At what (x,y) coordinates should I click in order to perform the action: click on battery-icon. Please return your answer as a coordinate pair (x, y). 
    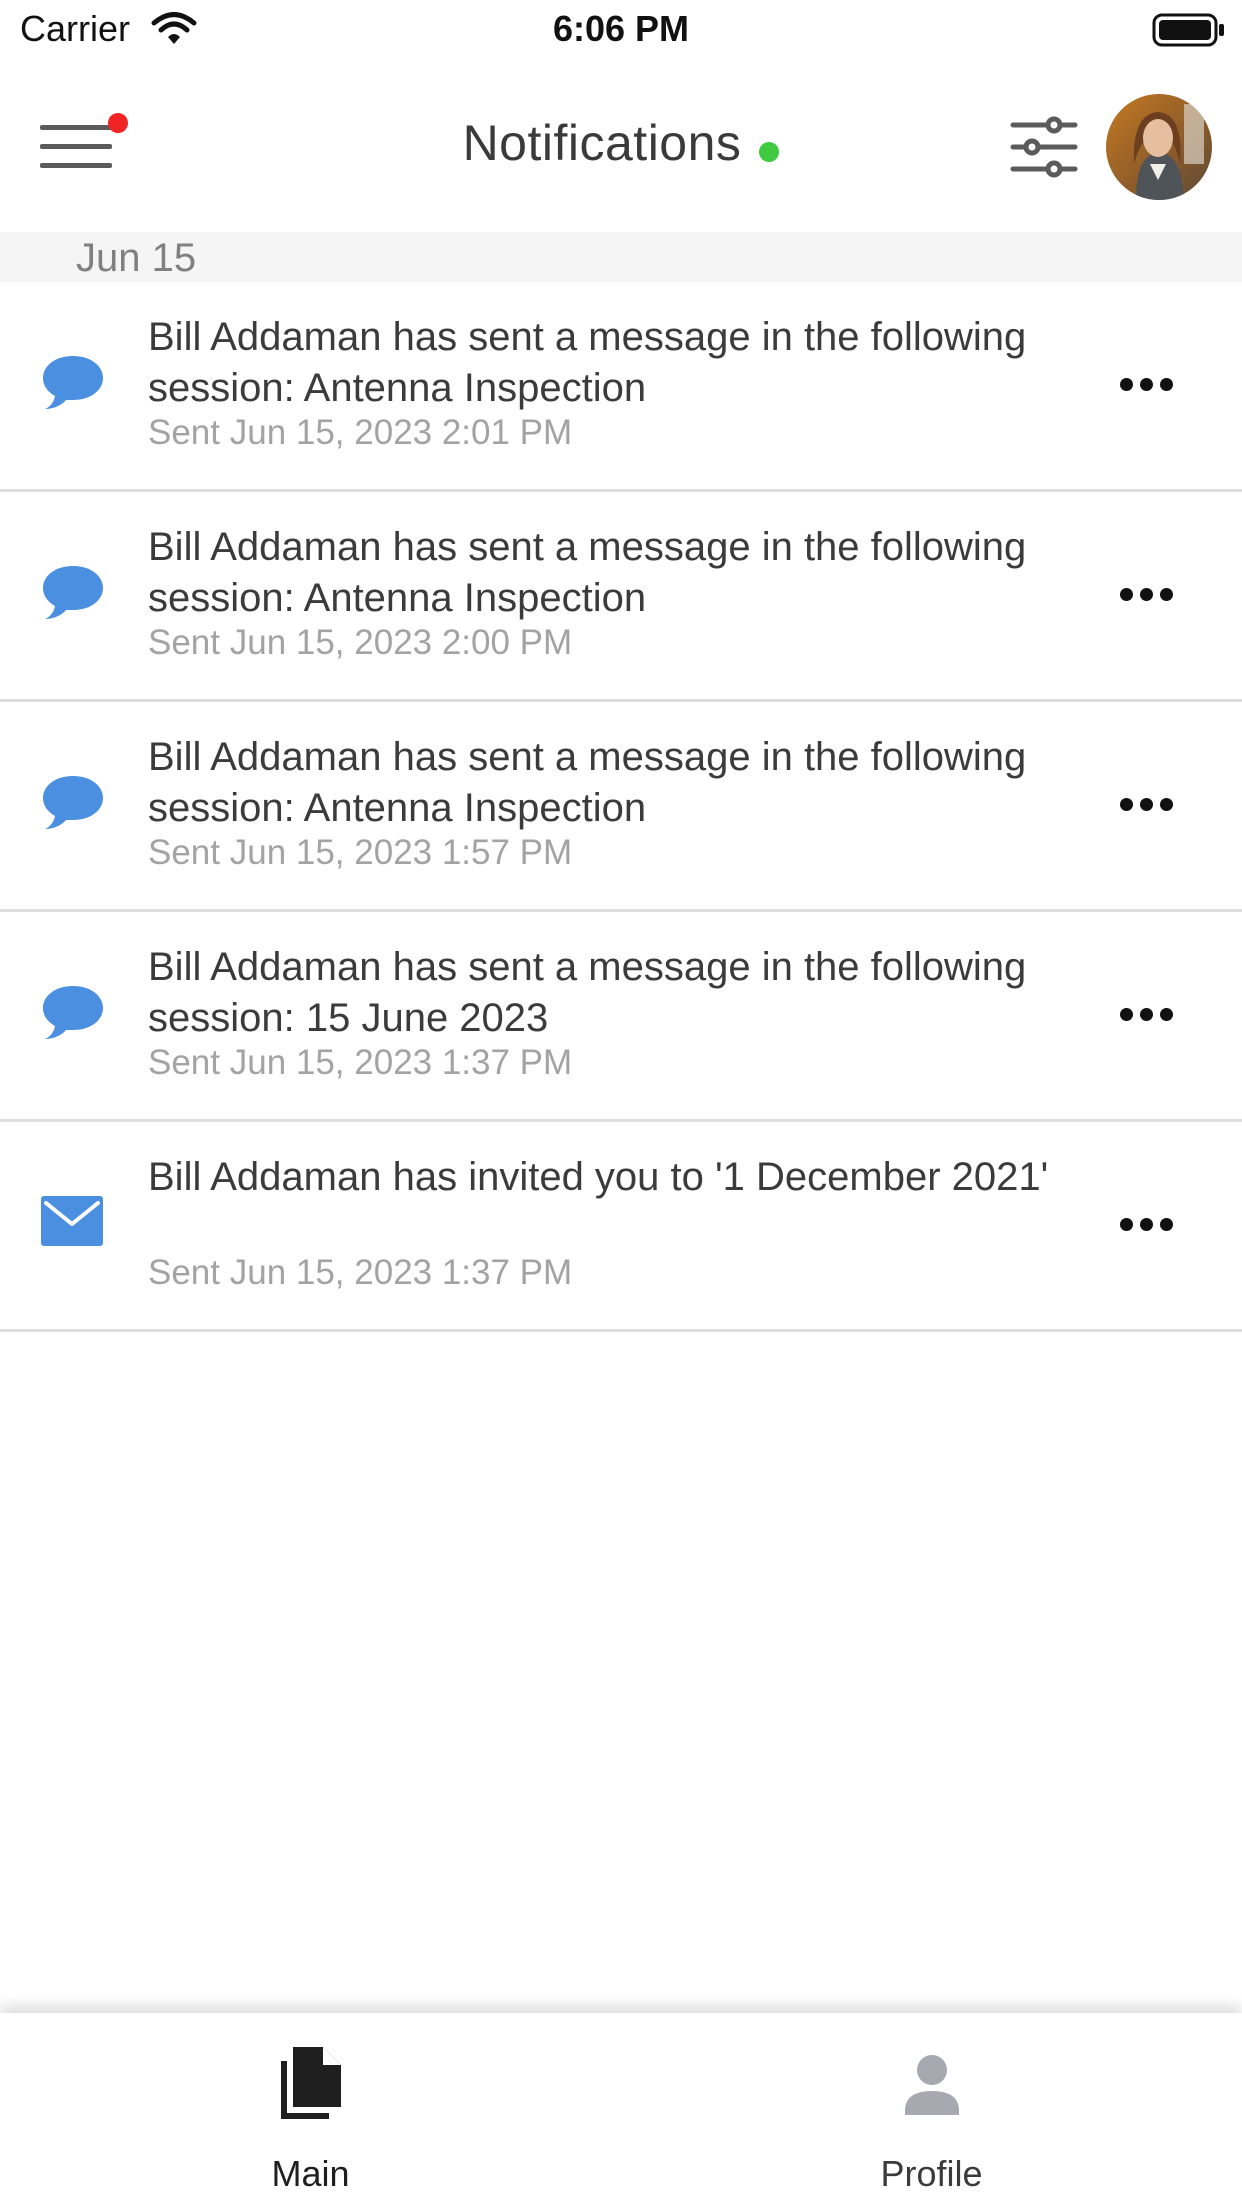
    Looking at the image, I should click on (1188, 30).